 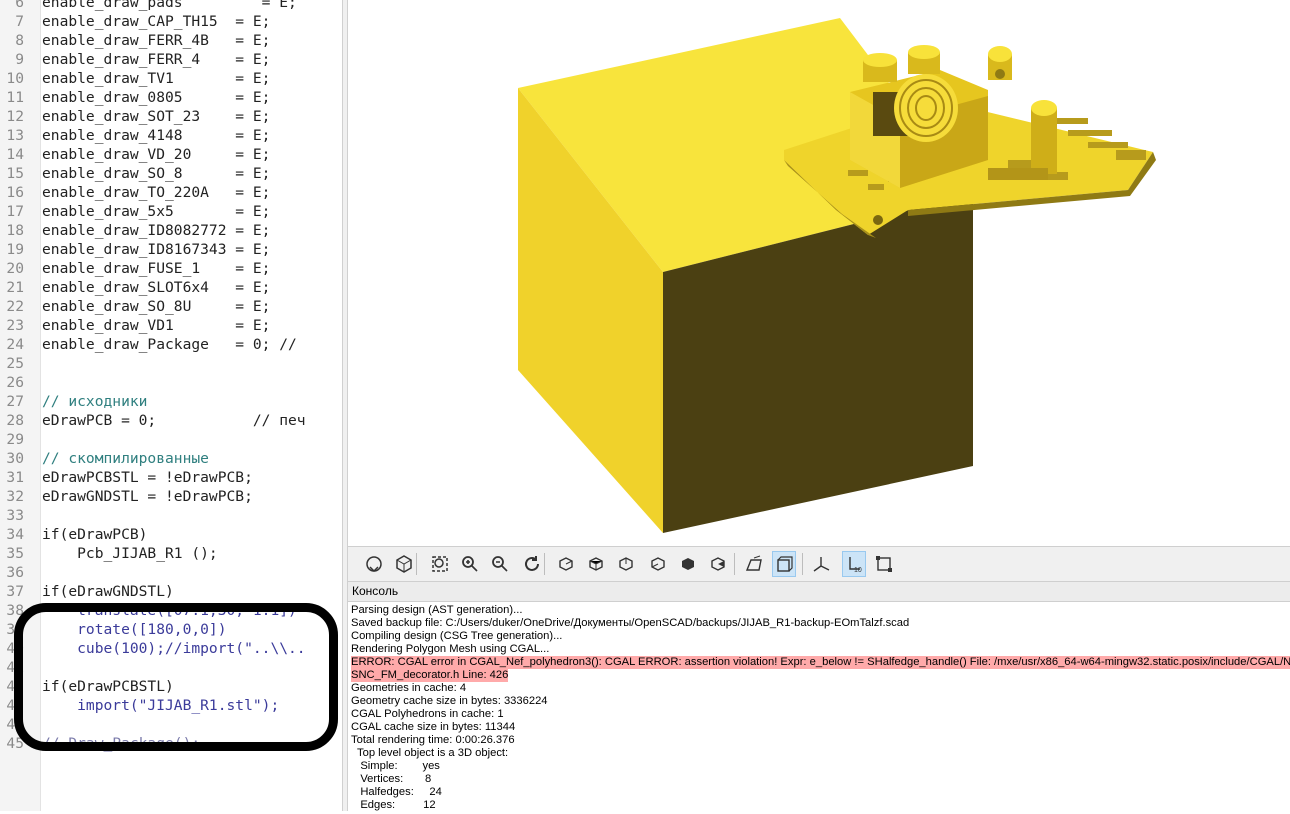 What do you see at coordinates (819, 675) in the screenshot?
I see `console-error-line: SNC_FM_decorator.h Line: 426` at bounding box center [819, 675].